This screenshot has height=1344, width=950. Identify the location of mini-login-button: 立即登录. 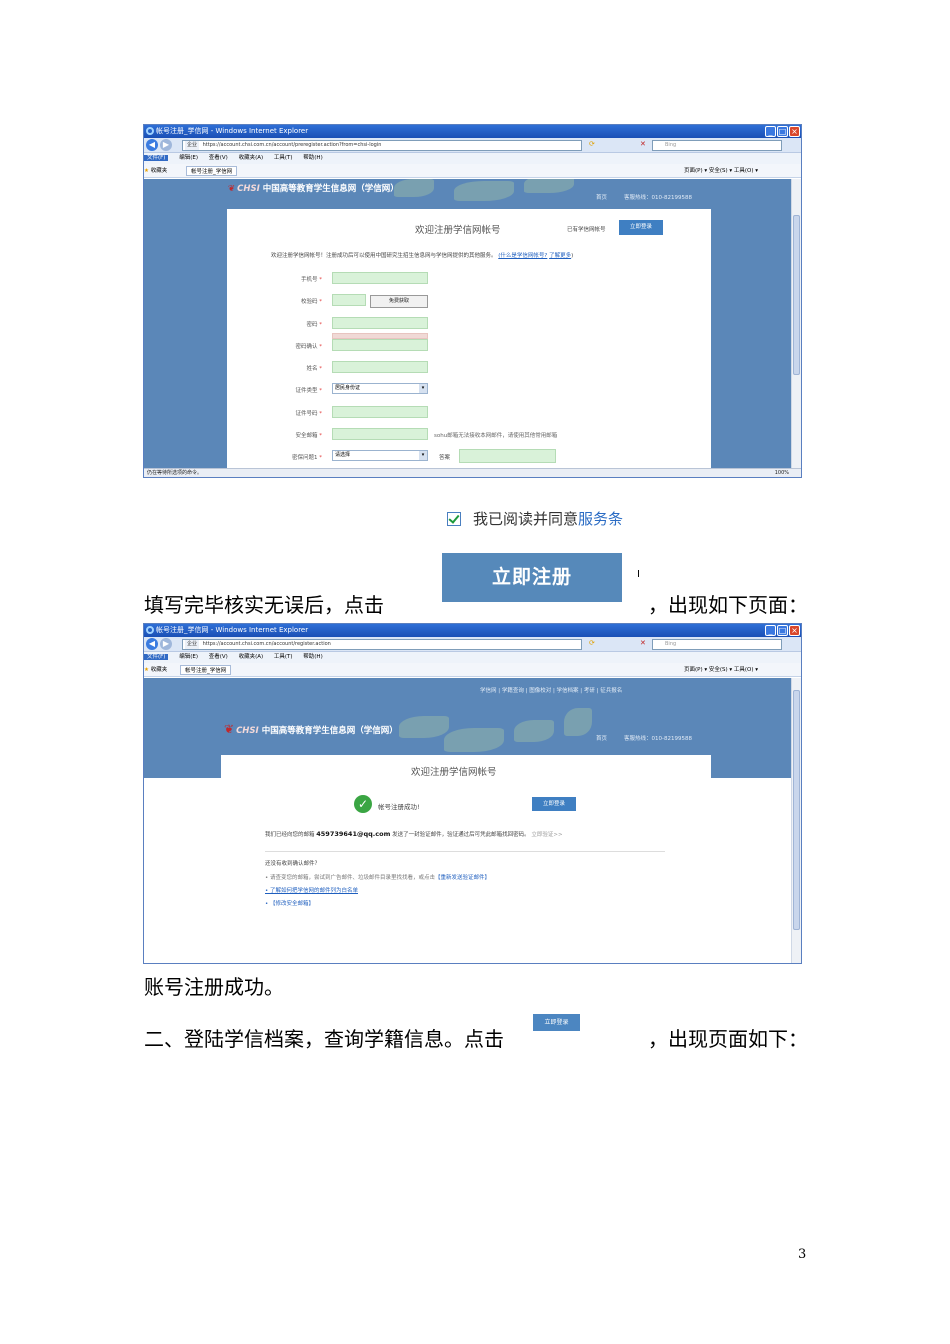
(556, 1022).